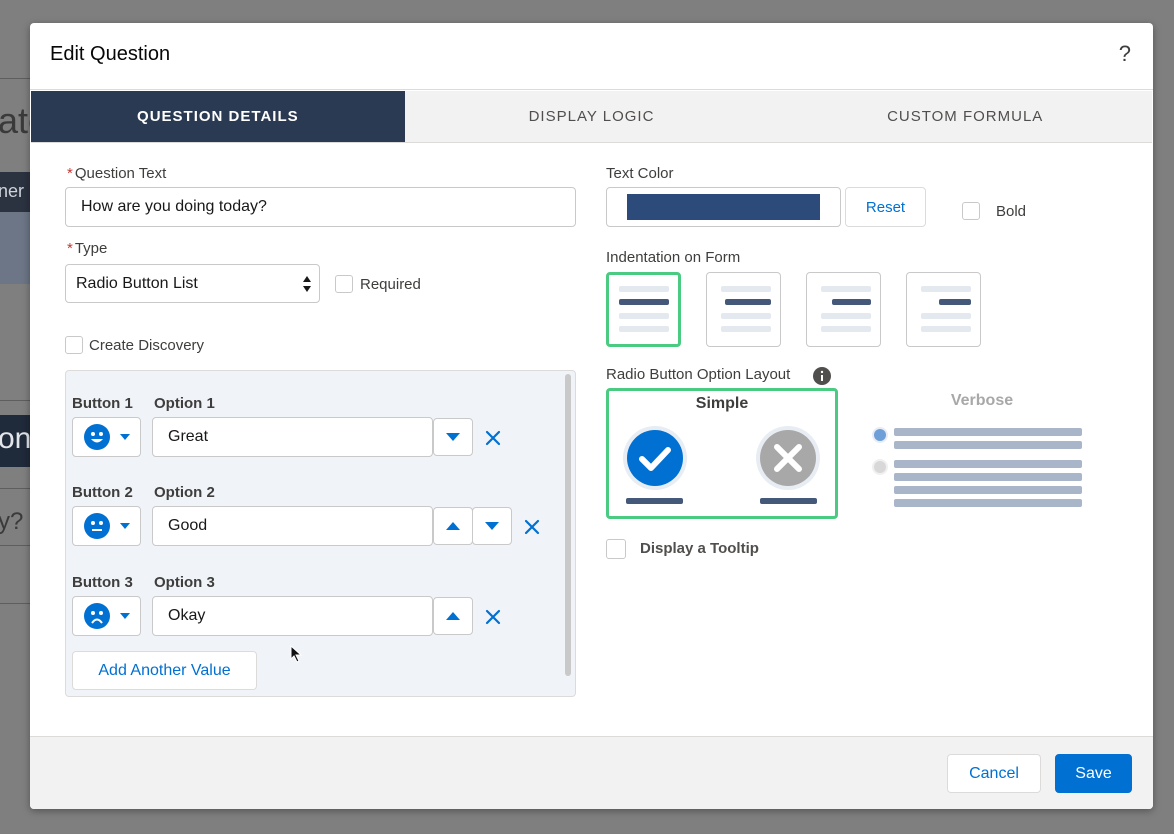  Describe the element at coordinates (15, 248) in the screenshot. I see `background-band` at that location.